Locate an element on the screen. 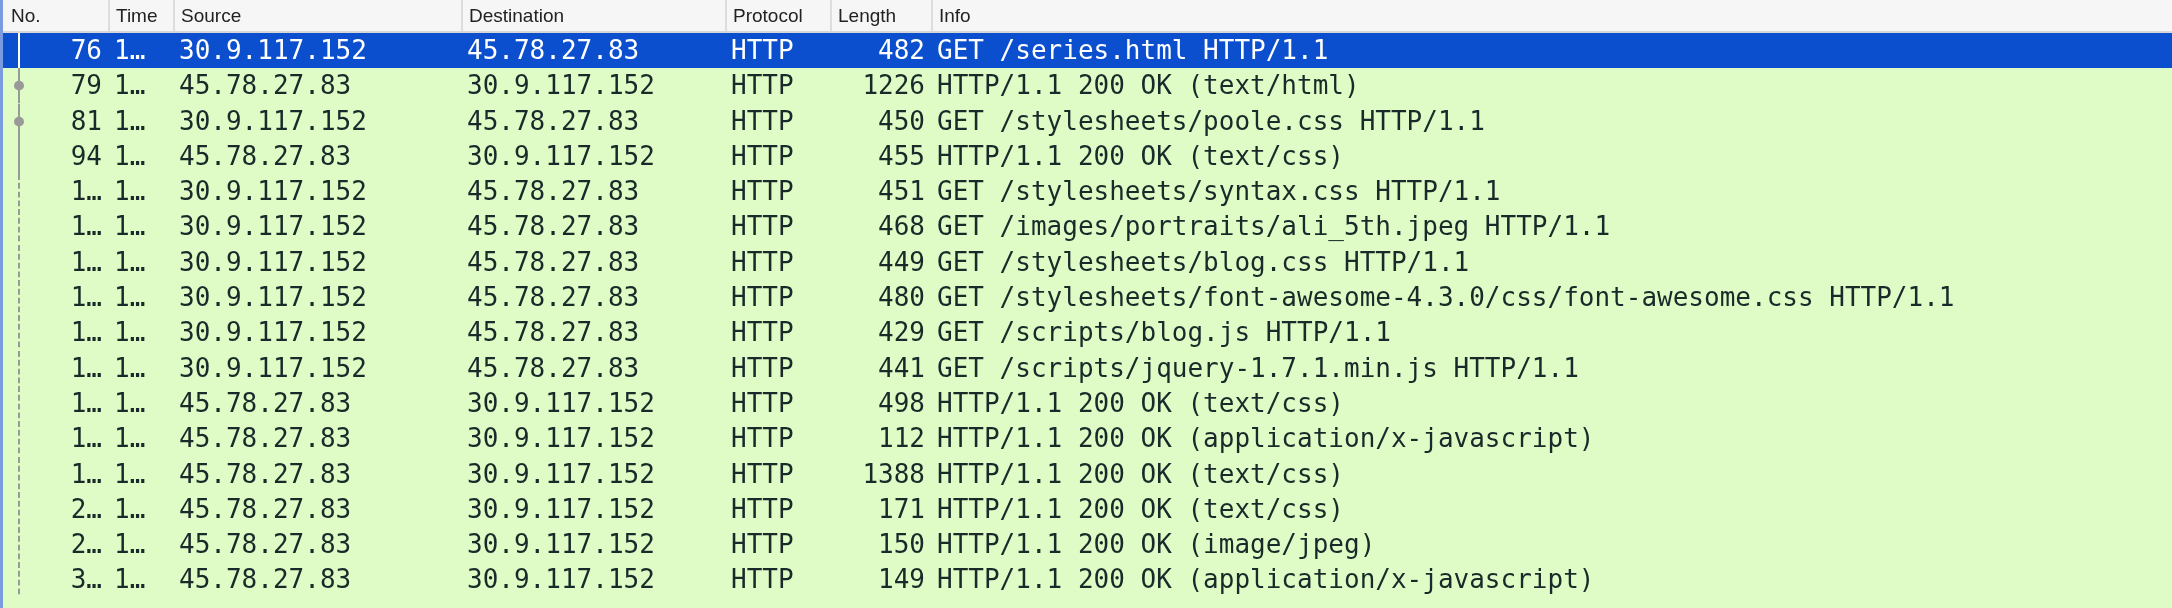 The image size is (2172, 608). table-cell-text: 149 is located at coordinates (901, 580).